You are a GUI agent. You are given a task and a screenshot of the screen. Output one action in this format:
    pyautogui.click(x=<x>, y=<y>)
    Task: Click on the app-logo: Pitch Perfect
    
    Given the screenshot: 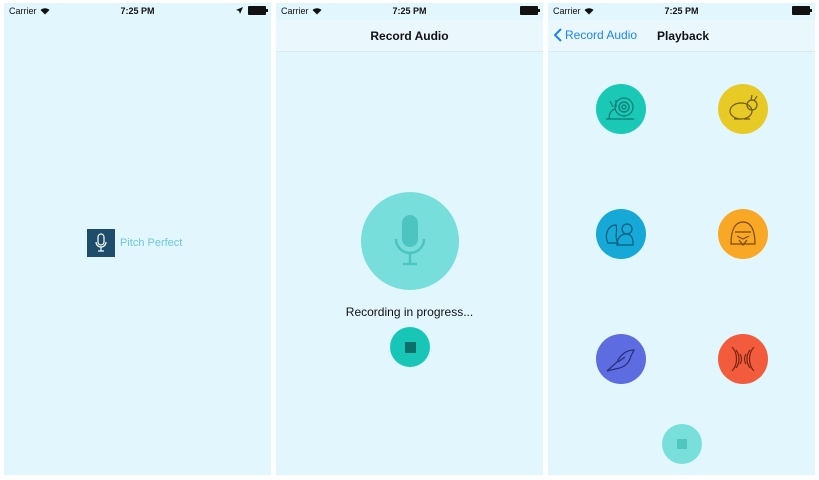 What is the action you would take?
    pyautogui.click(x=134, y=243)
    